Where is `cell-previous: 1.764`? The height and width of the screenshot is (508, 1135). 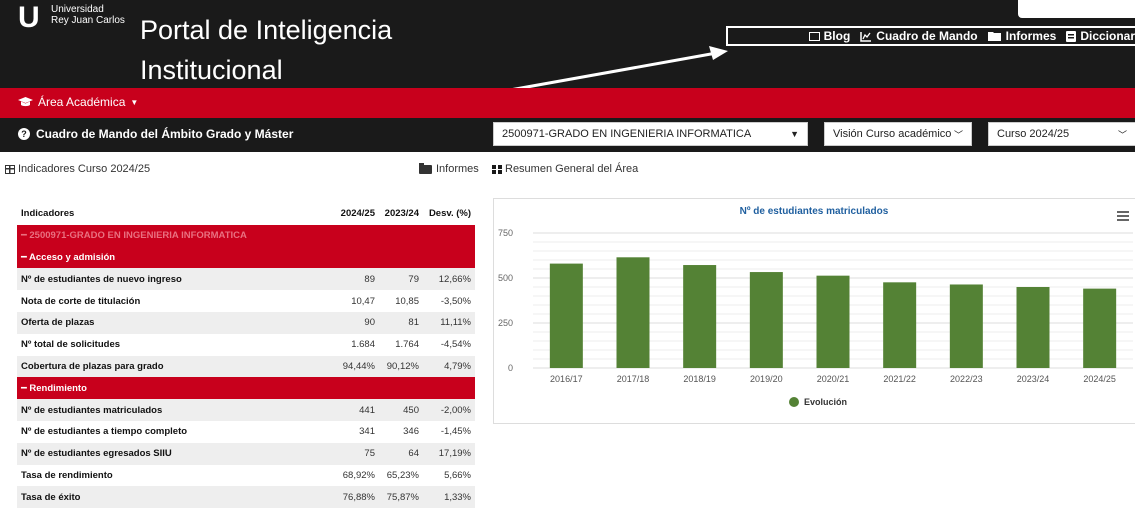 cell-previous: 1.764 is located at coordinates (407, 345).